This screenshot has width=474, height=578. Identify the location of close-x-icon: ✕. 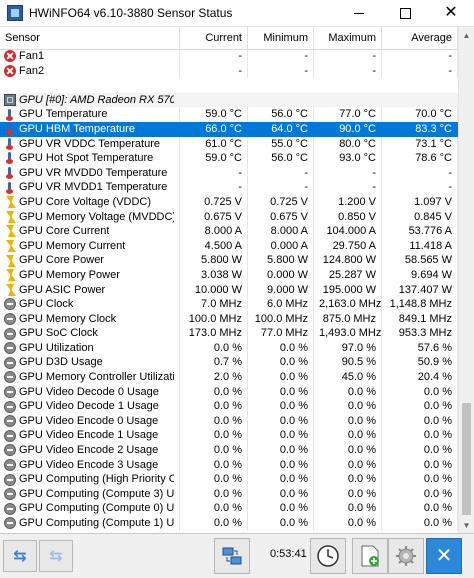
(444, 556).